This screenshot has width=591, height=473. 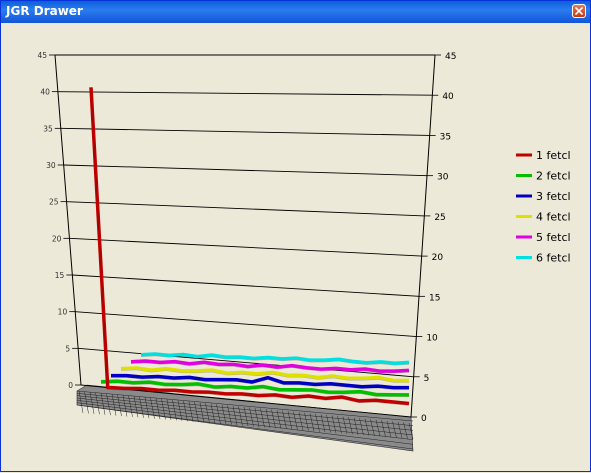 What do you see at coordinates (434, 298) in the screenshot?
I see `right-tick-label: 15` at bounding box center [434, 298].